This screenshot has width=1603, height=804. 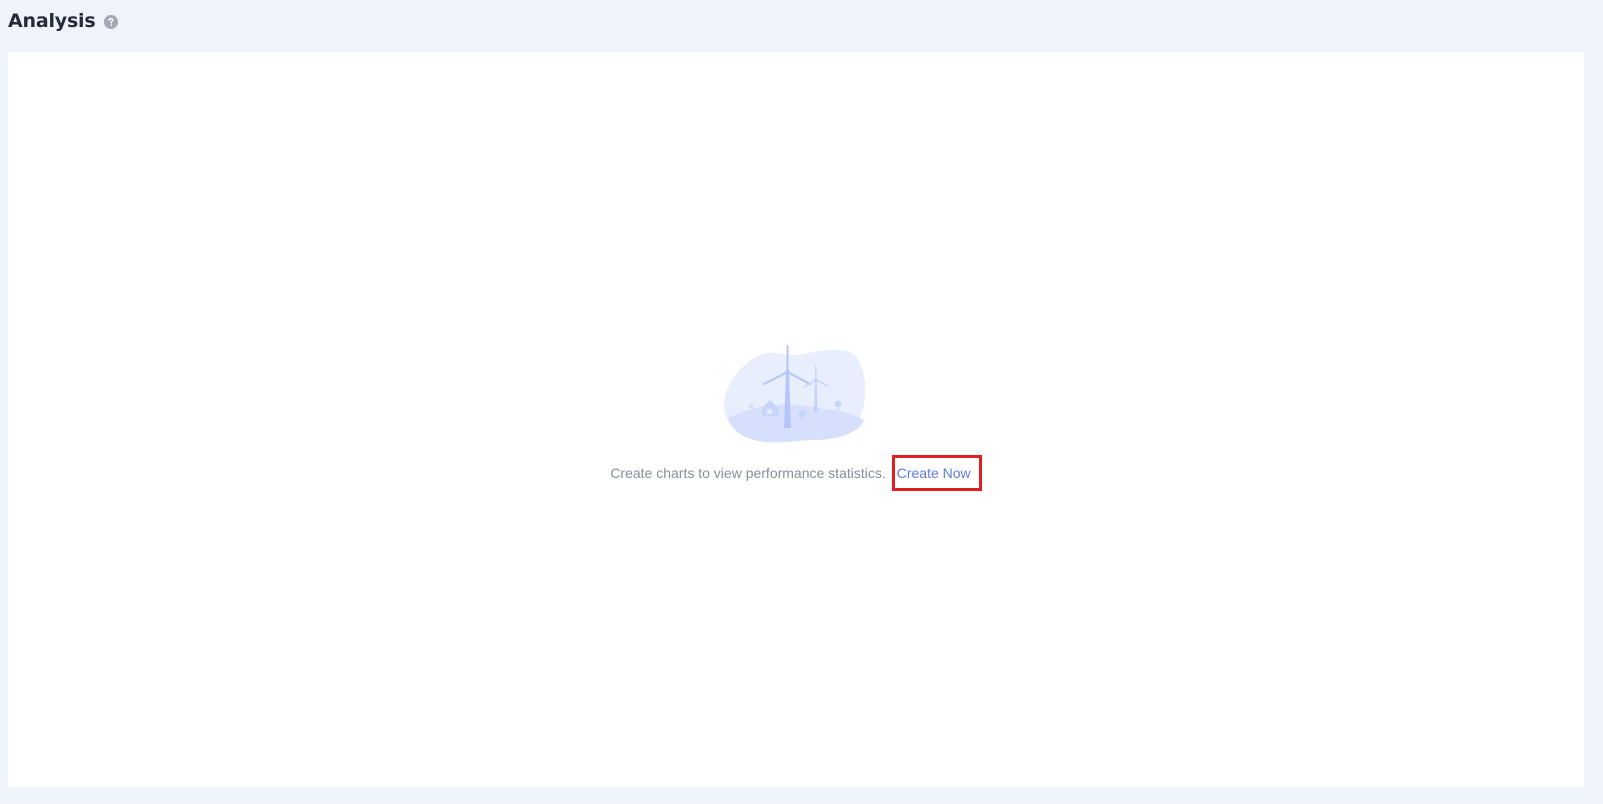 I want to click on help-icon, so click(x=111, y=21).